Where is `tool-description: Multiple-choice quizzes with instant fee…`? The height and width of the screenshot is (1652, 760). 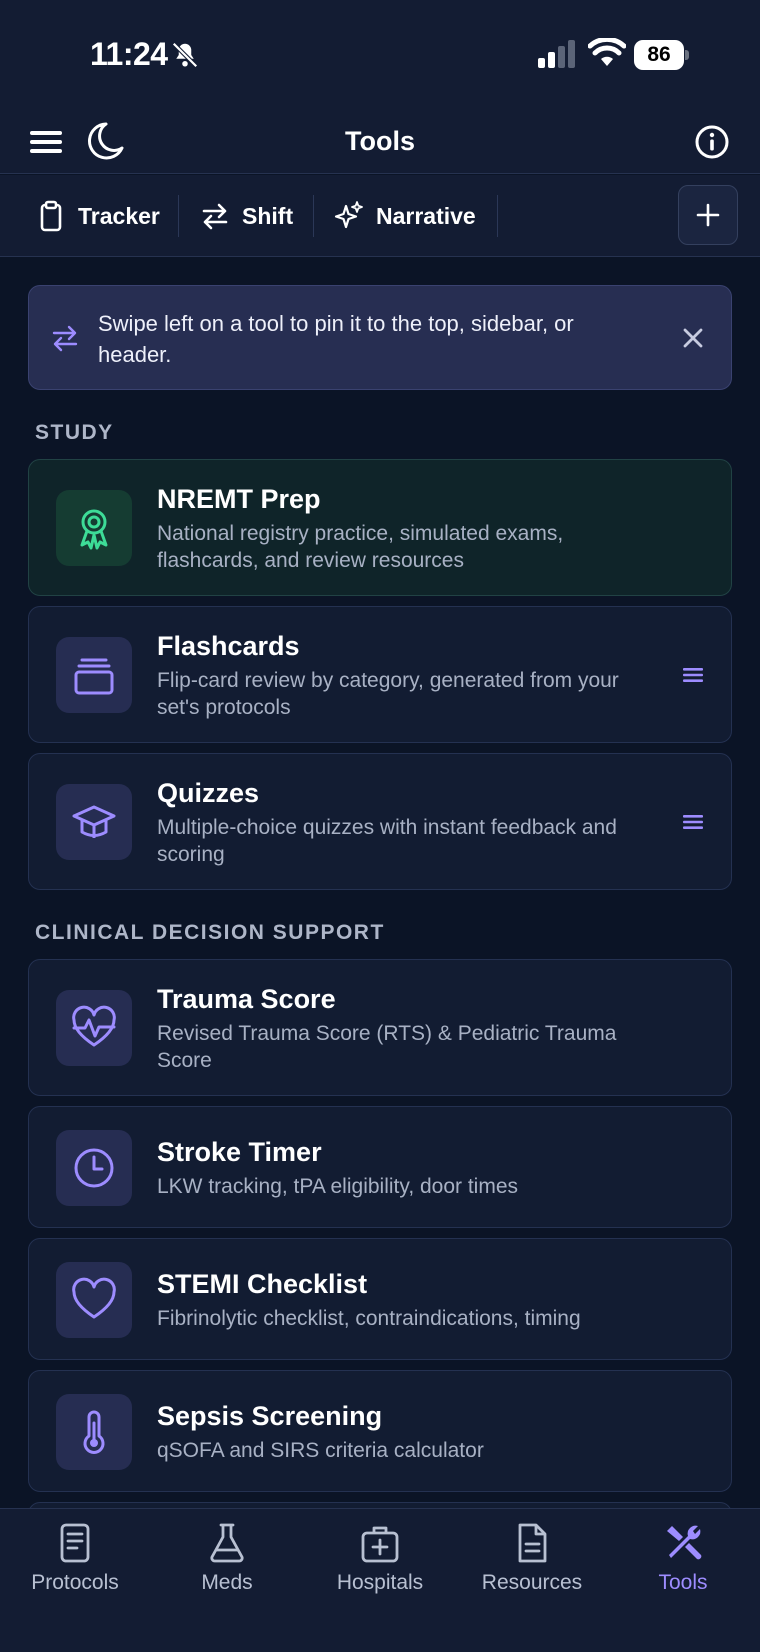
tool-description: Multiple-choice quizzes with instant fee… is located at coordinates (387, 841).